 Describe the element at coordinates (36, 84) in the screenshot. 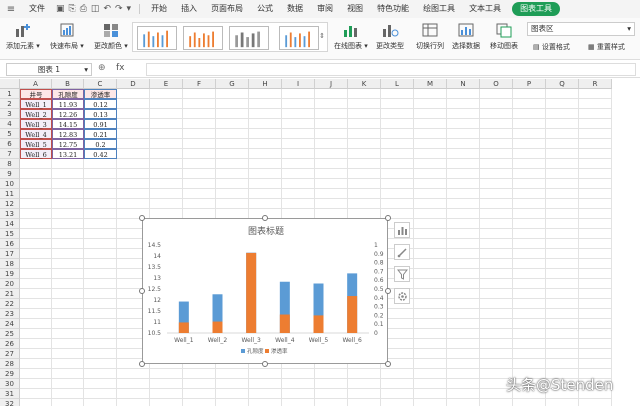

I see `column-header-a: A` at that location.